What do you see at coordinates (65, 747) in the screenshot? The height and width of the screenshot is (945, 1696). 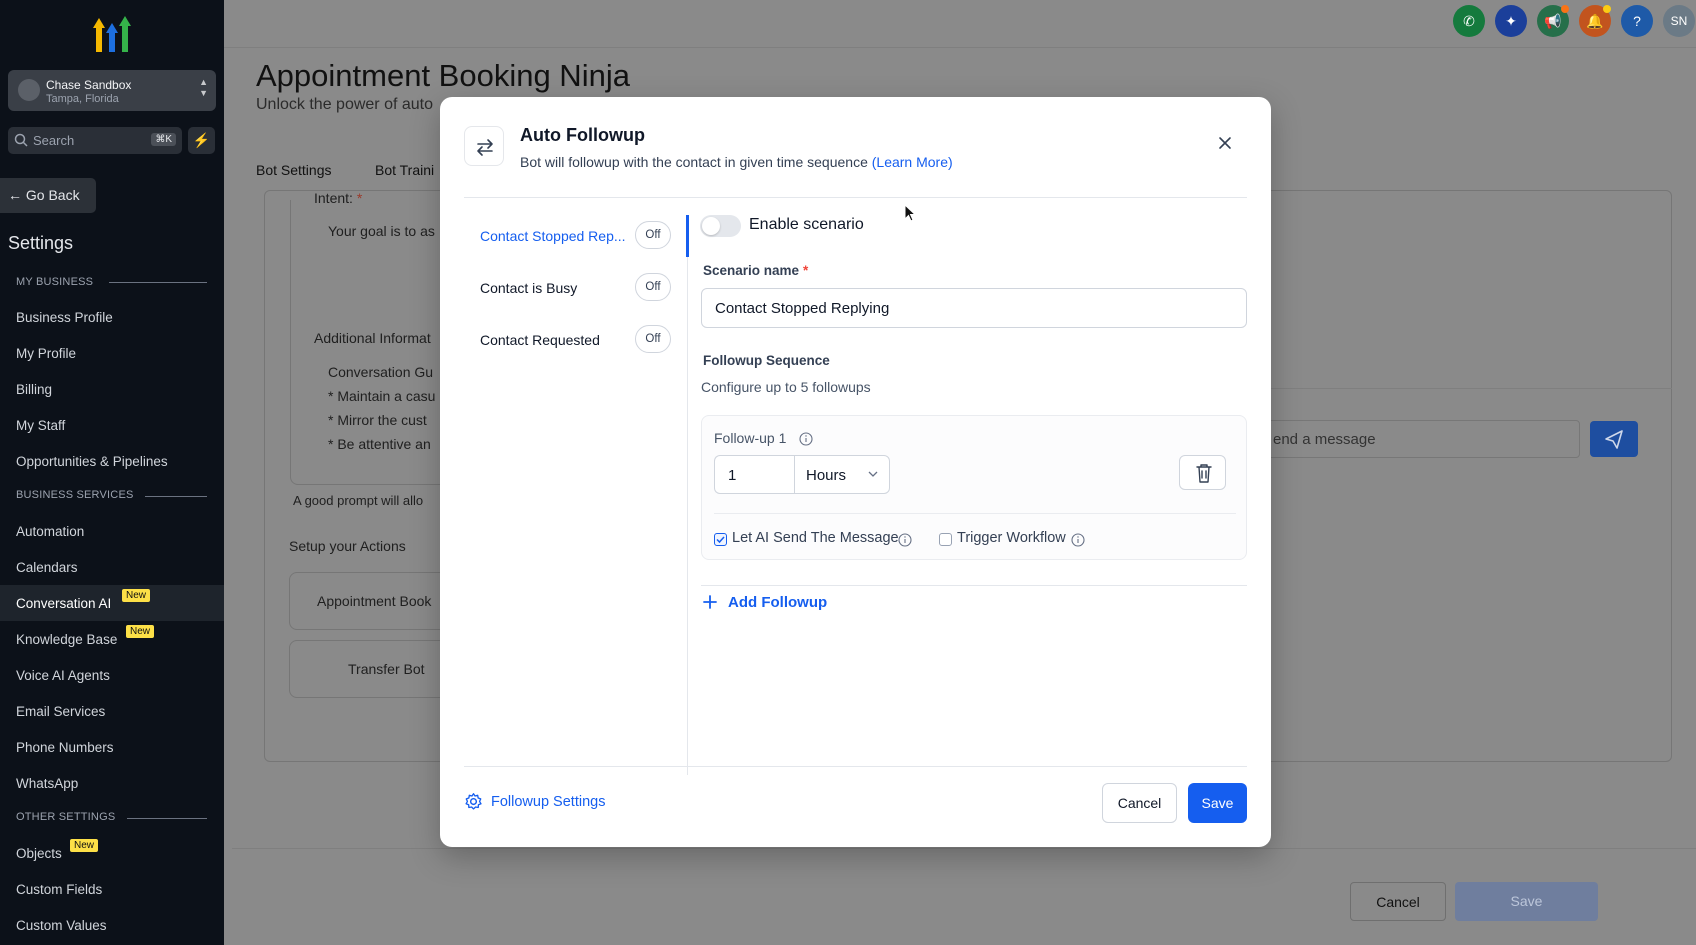 I see `sidebar-item-phone-numbers: Phone Numbers` at bounding box center [65, 747].